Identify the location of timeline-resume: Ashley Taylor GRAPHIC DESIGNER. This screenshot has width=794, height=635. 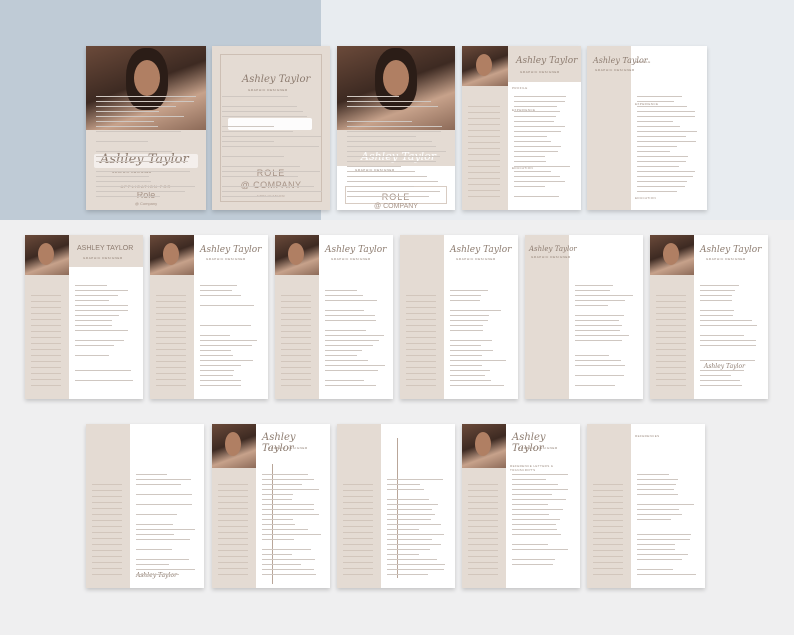
(271, 506).